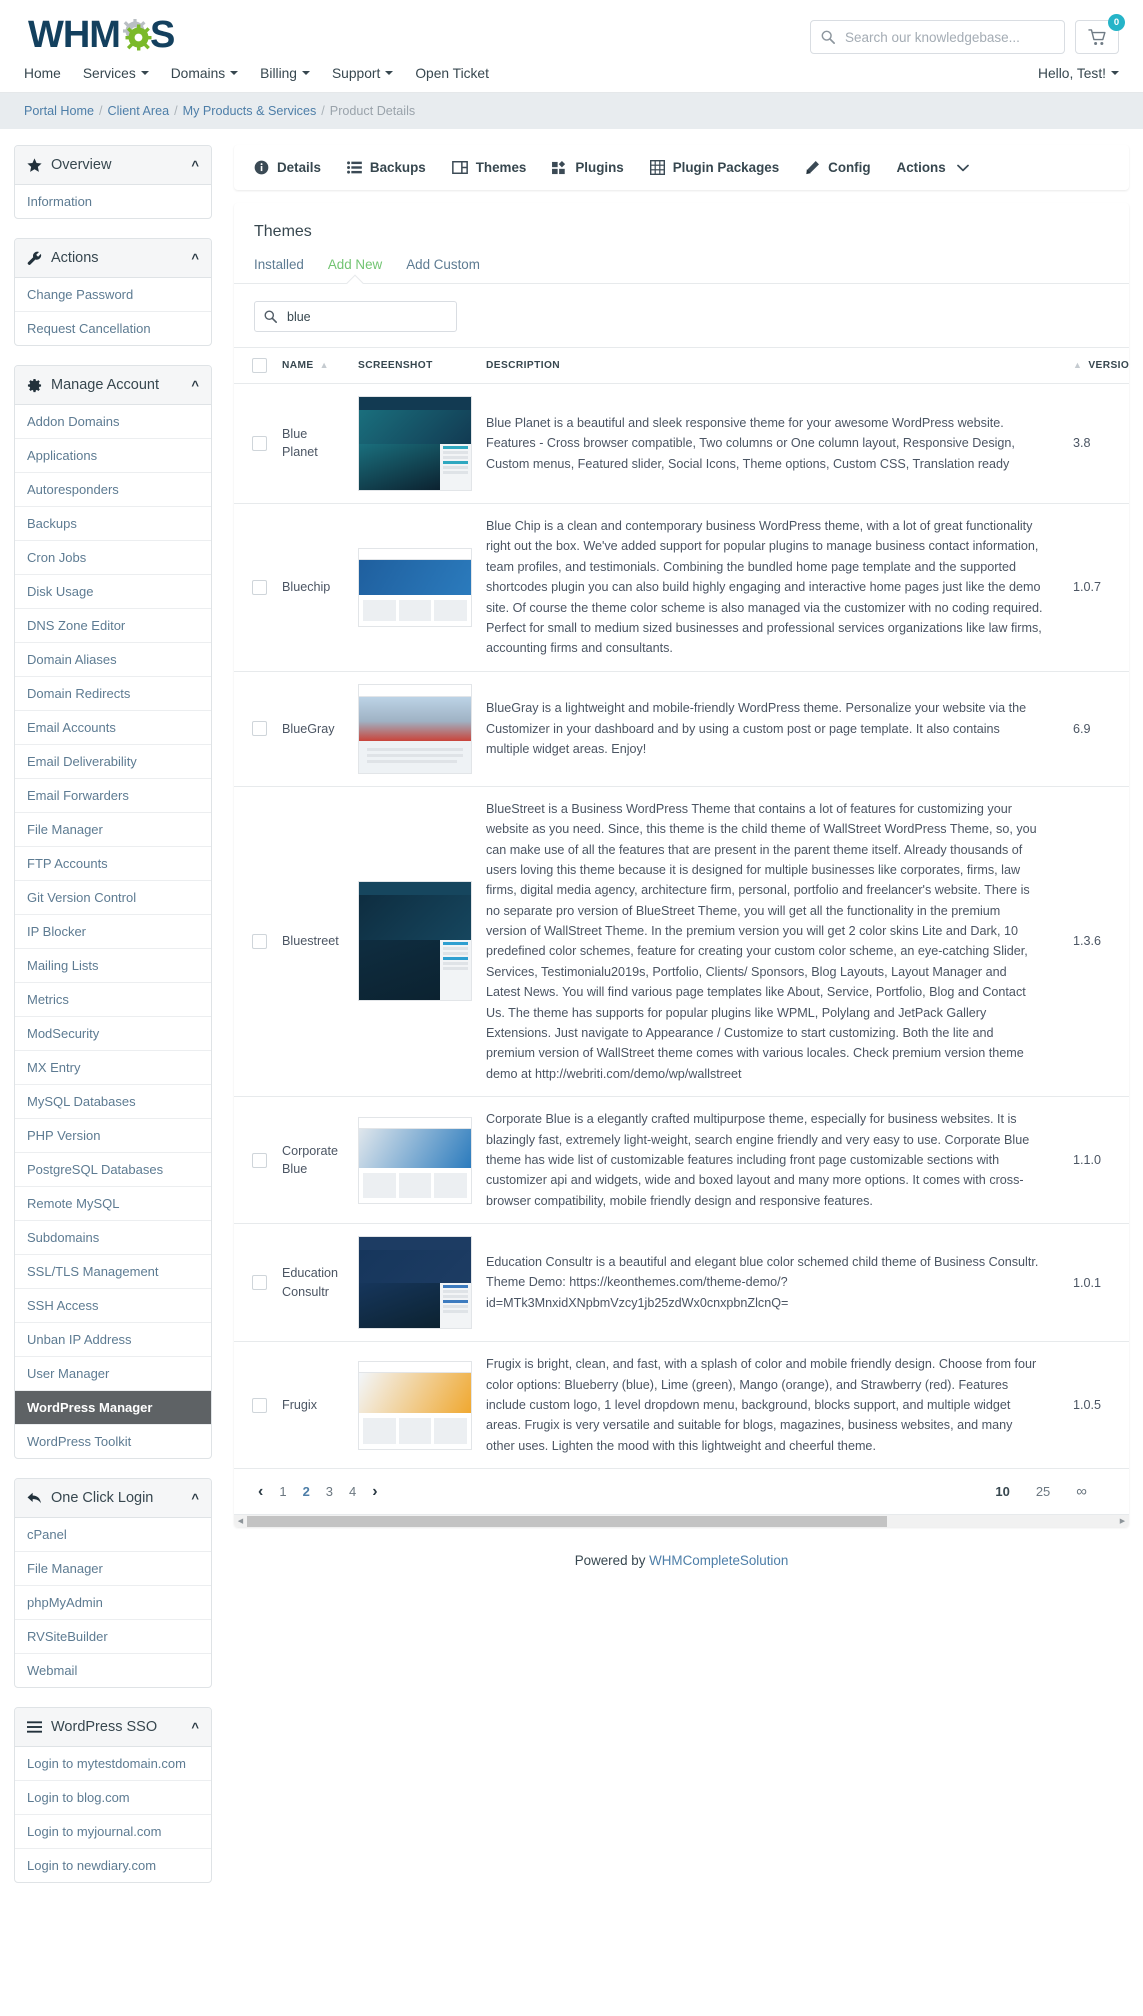 This screenshot has height=2016, width=1143. What do you see at coordinates (1100, 34) in the screenshot?
I see `cart-button: 0` at bounding box center [1100, 34].